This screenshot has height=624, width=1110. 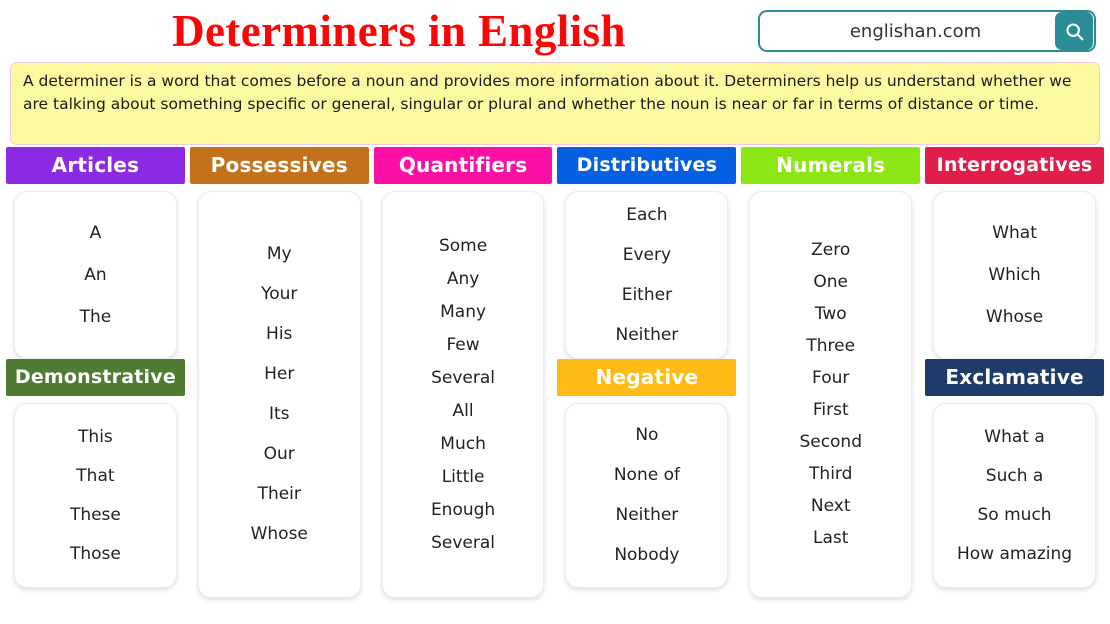 I want to click on category-header-distributives: Distributives, so click(x=647, y=165).